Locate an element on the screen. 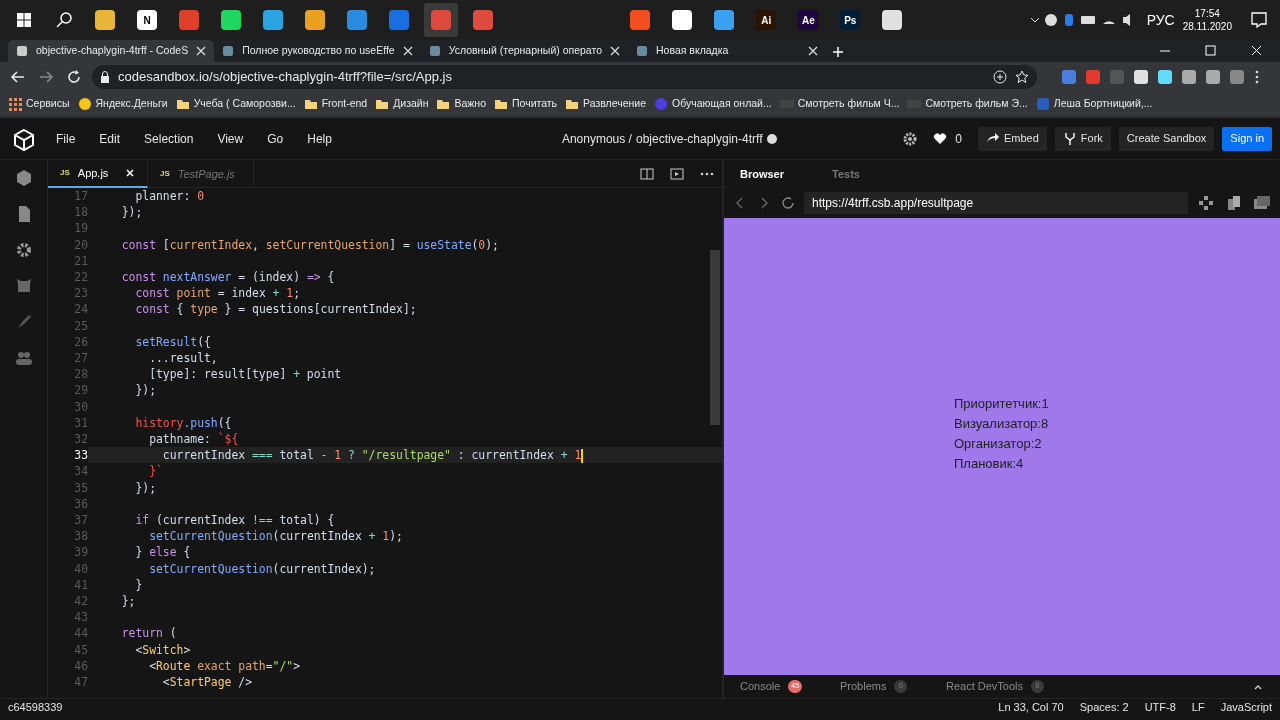 This screenshot has width=1280, height=720. sign-in-button: Sign in is located at coordinates (1247, 138).